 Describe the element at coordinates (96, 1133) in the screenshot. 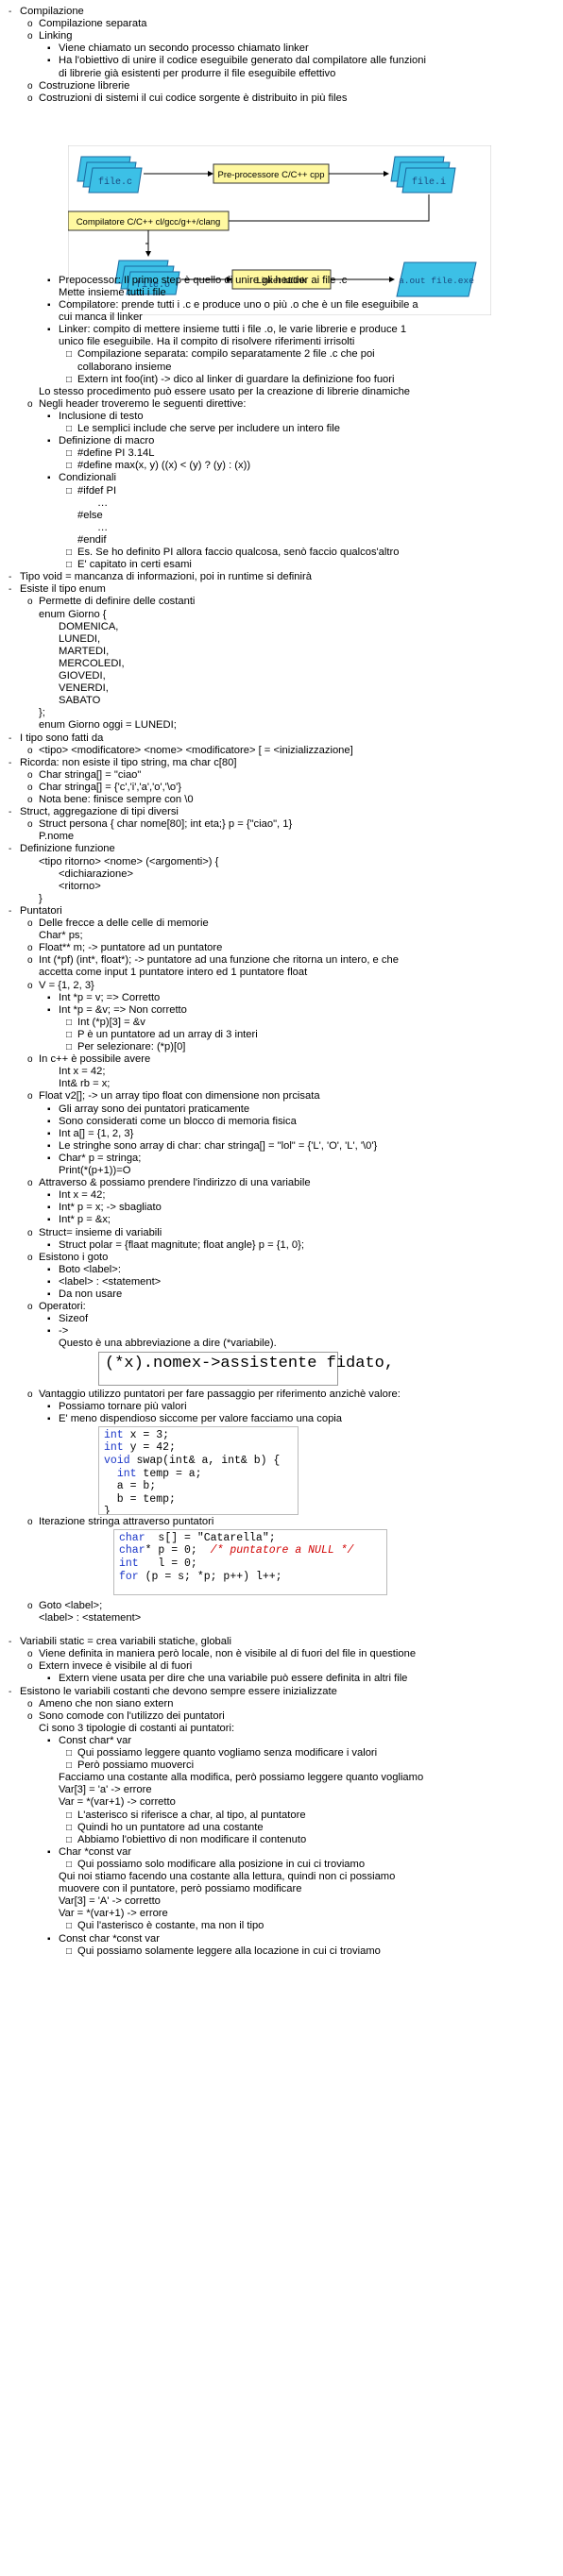

I see `outline-item: Int a[] = {1, 2, 3}` at that location.